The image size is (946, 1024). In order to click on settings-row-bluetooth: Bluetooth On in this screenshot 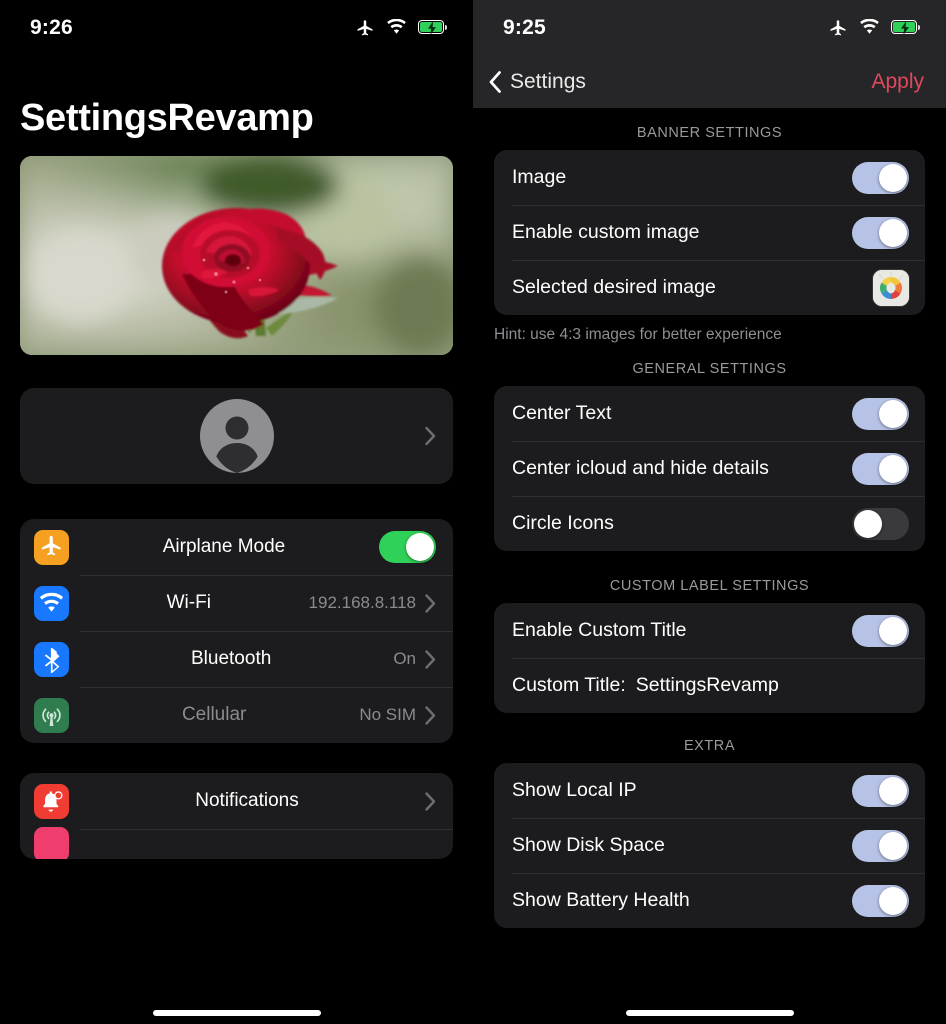, I will do `click(236, 659)`.